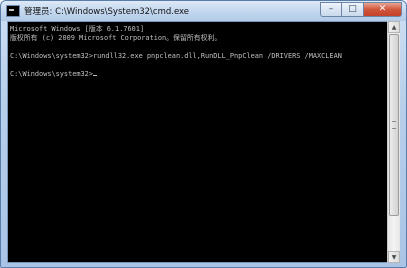 This screenshot has height=268, width=407. I want to click on scrollbar-thumb, so click(394, 125).